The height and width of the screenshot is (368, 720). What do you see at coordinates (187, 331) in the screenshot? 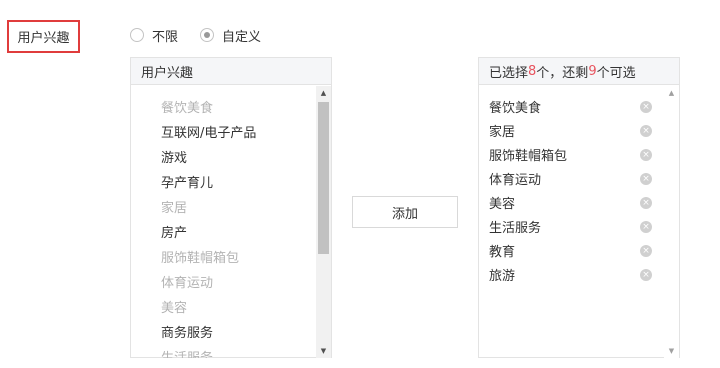
I see `interest-option: 商务服务` at bounding box center [187, 331].